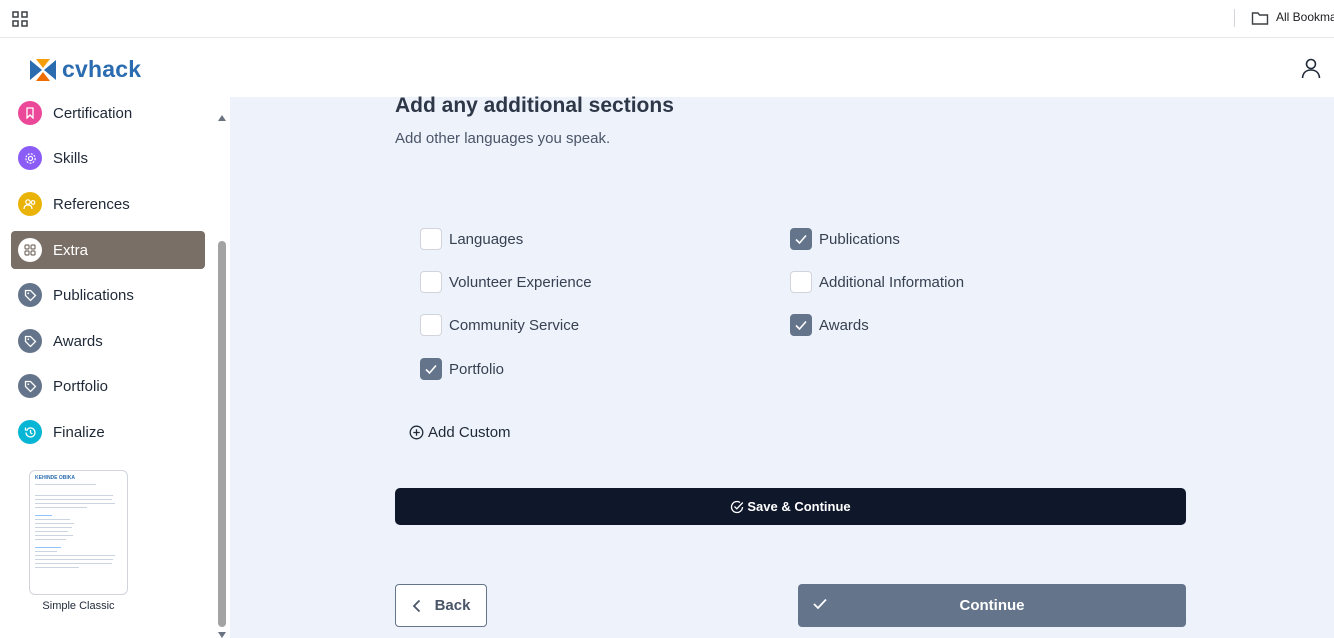 This screenshot has width=1334, height=638. Describe the element at coordinates (108, 158) in the screenshot. I see `sidebar-item-skills: Skills` at that location.